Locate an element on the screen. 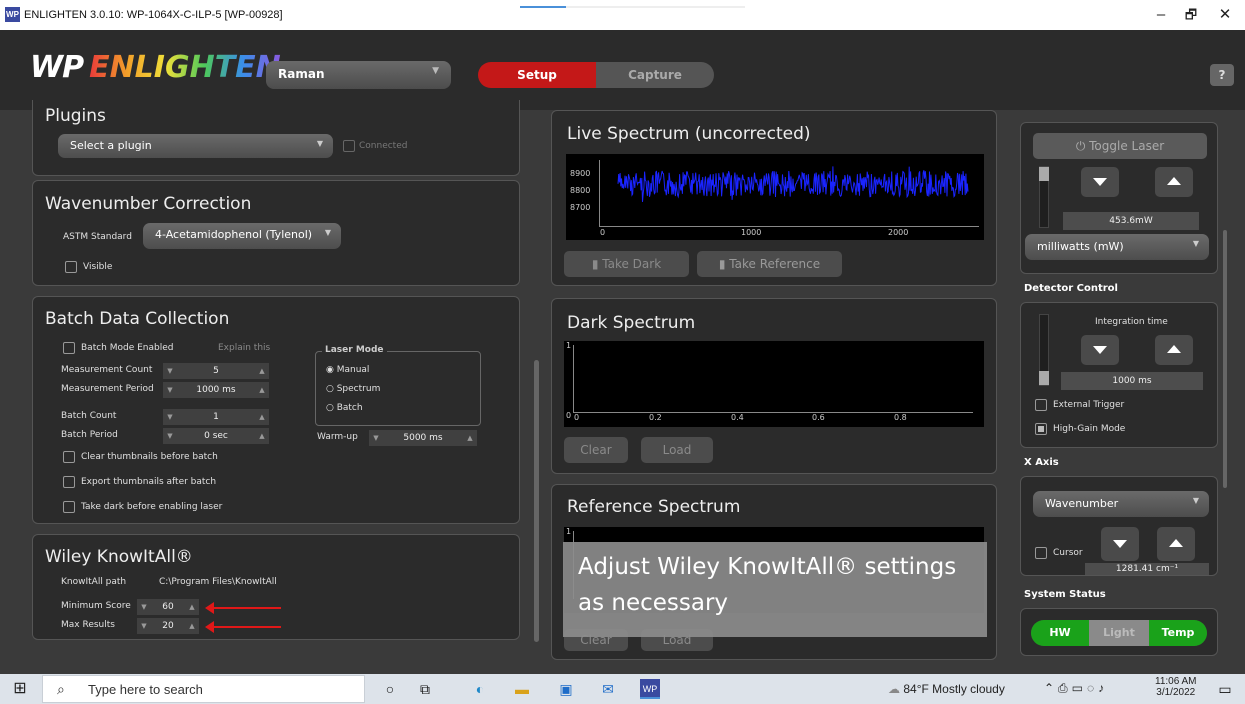 This screenshot has height=704, width=1245. light-status: Light is located at coordinates (1119, 633).